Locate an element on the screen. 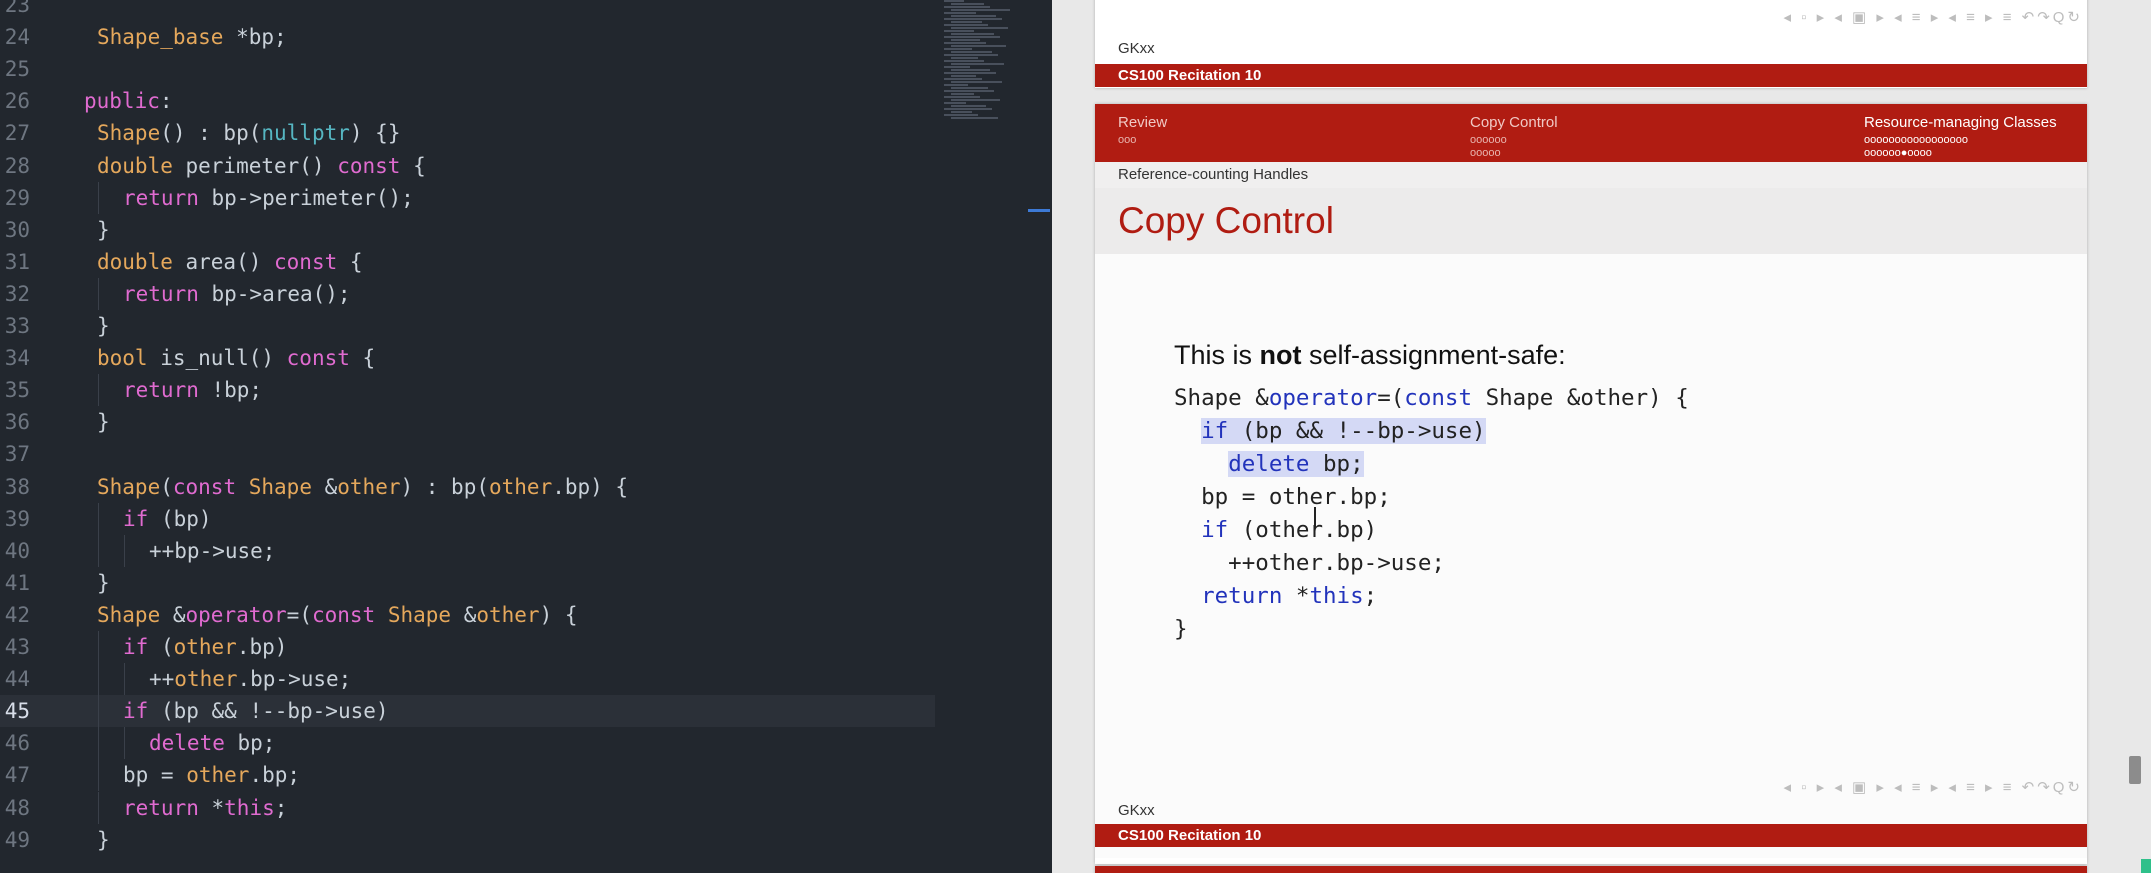  code-text: delete bp; is located at coordinates (212, 743).